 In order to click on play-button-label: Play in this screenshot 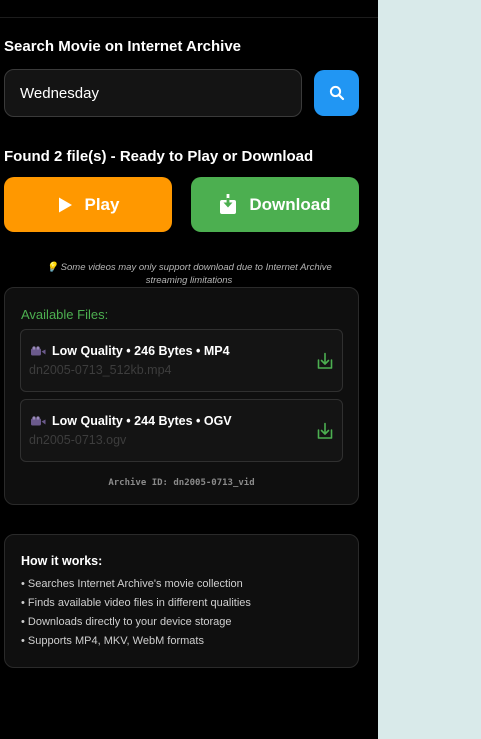, I will do `click(102, 204)`.